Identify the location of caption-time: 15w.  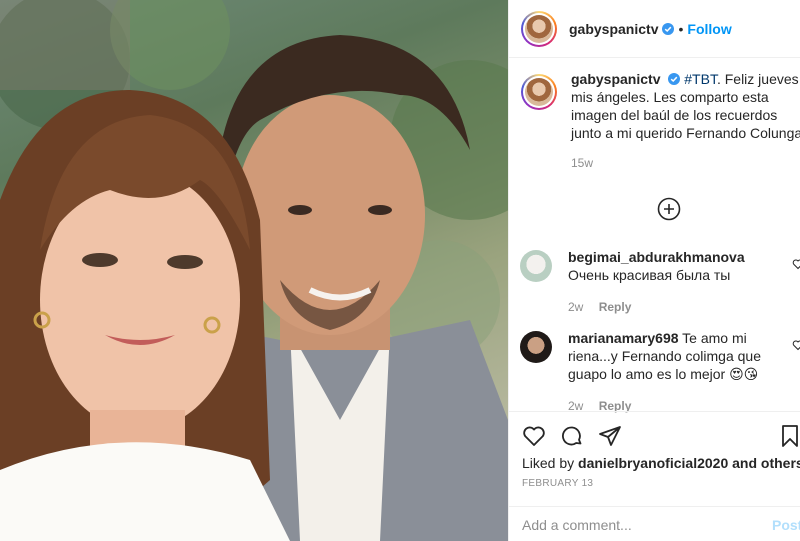
(685, 163).